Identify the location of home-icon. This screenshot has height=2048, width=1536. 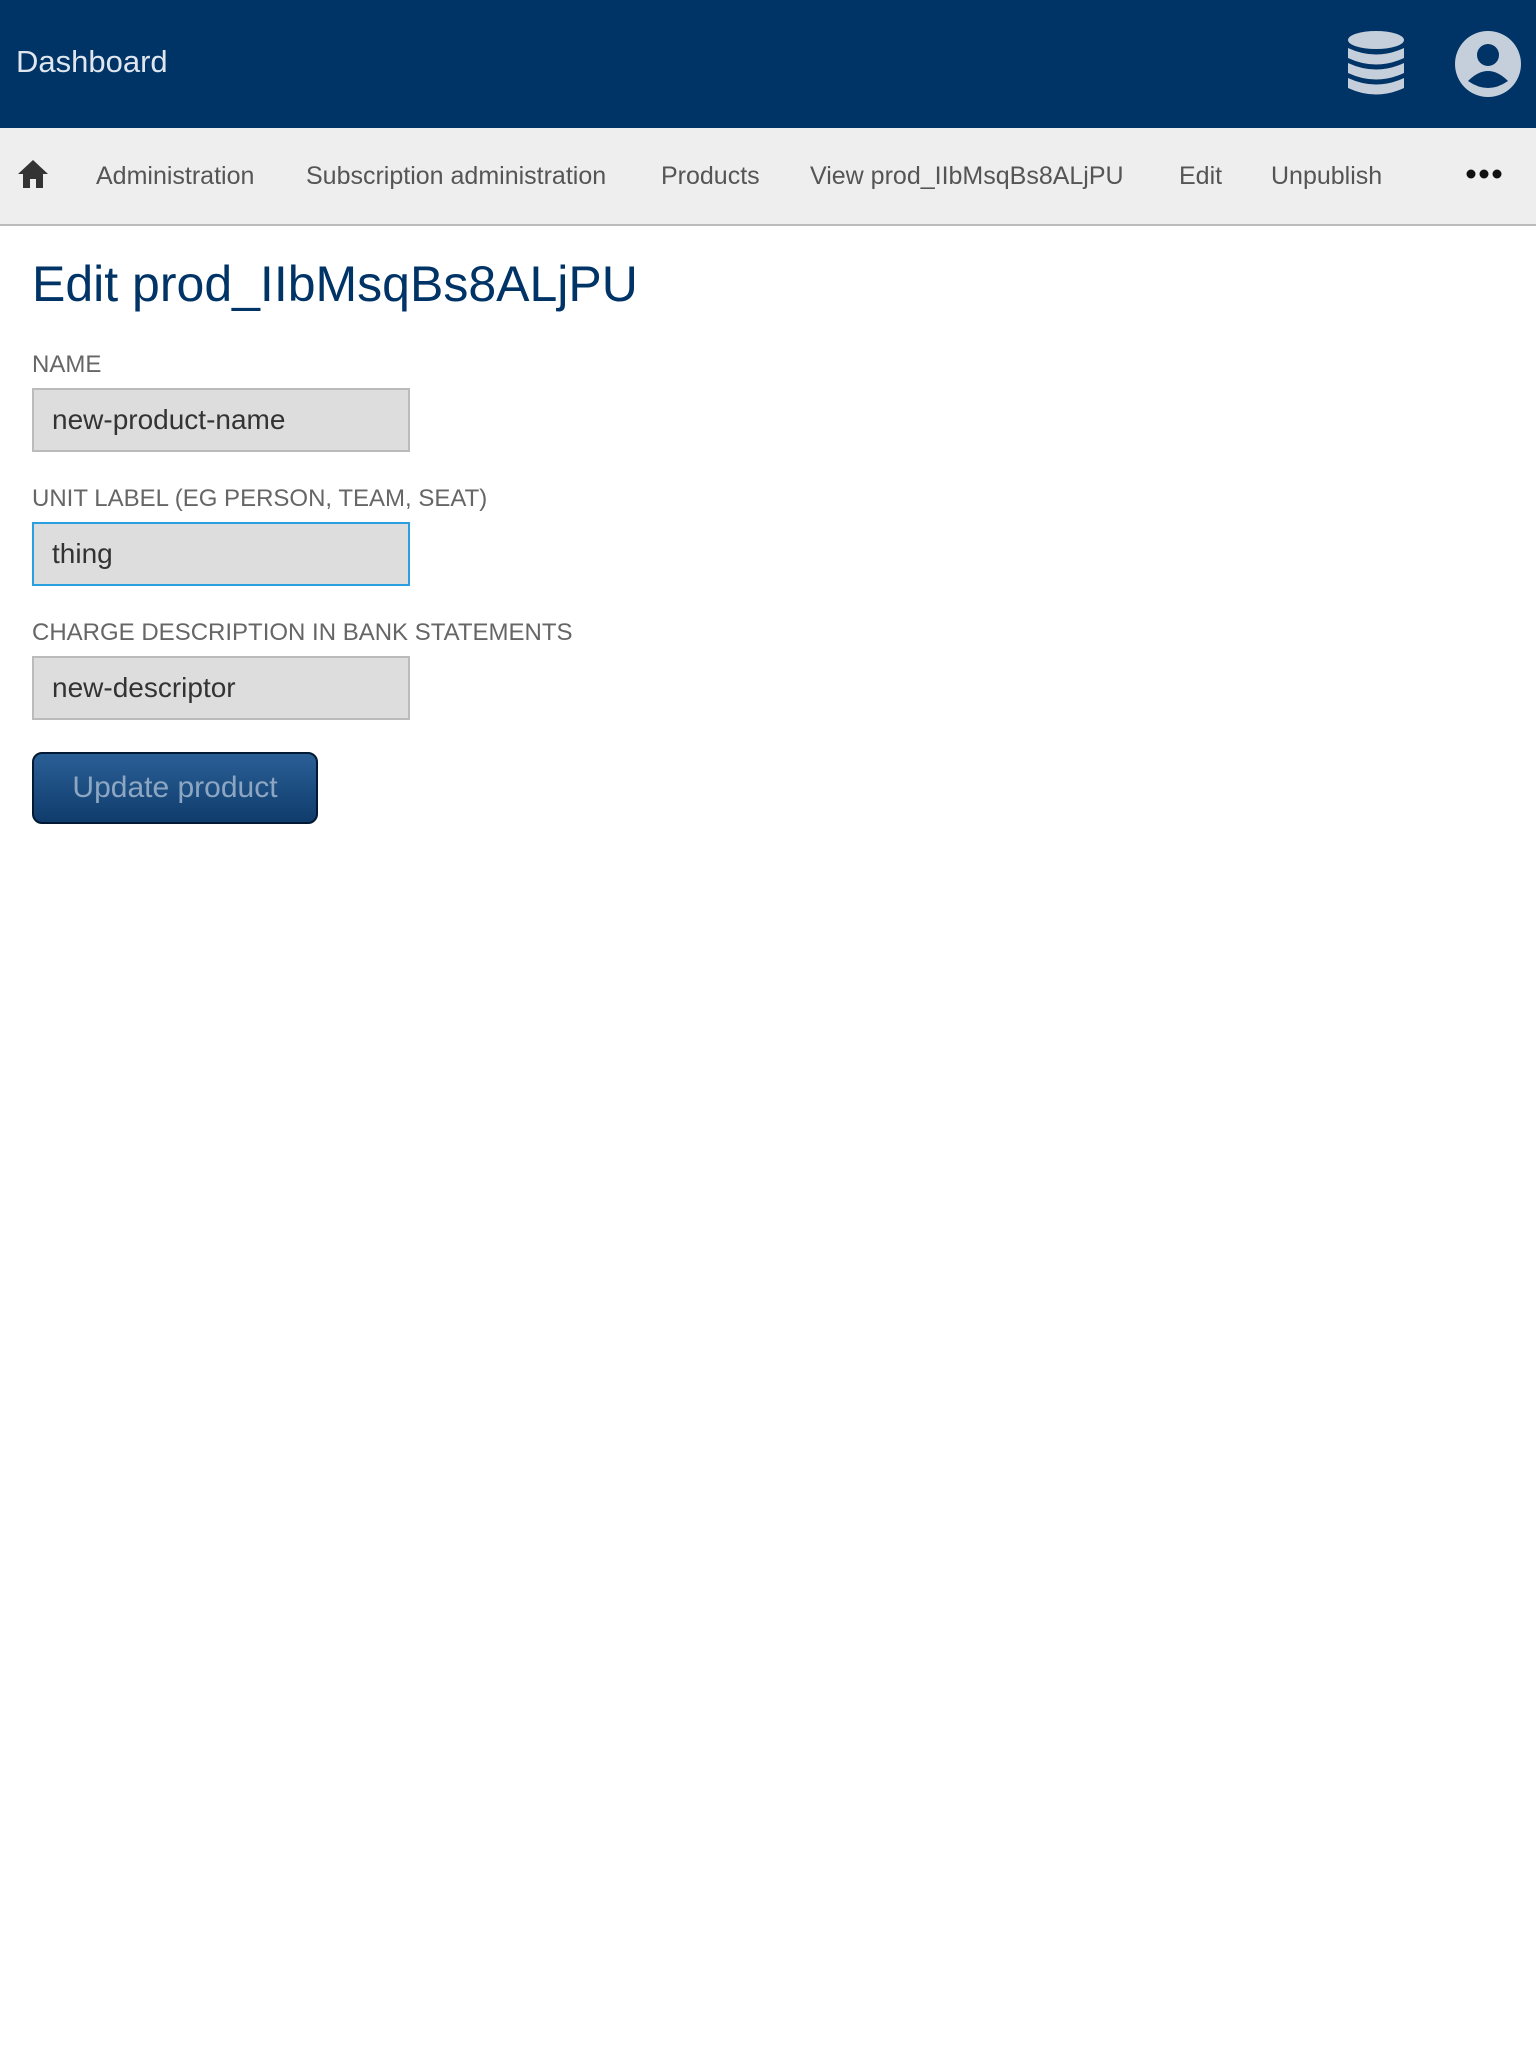
(33, 174).